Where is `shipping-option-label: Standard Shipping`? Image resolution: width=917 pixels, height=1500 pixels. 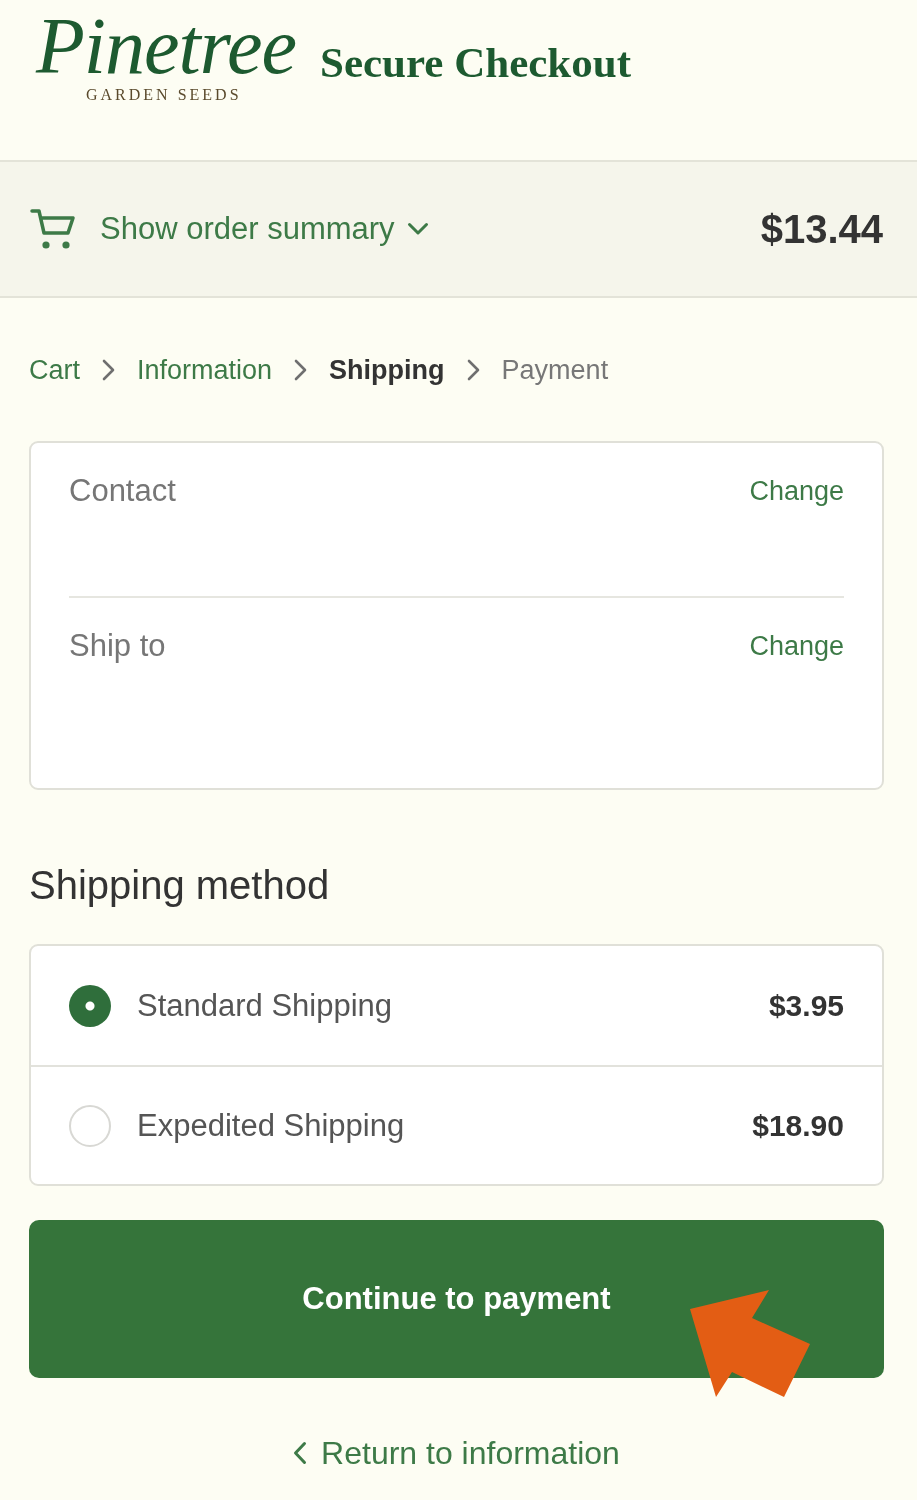 shipping-option-label: Standard Shipping is located at coordinates (265, 1005).